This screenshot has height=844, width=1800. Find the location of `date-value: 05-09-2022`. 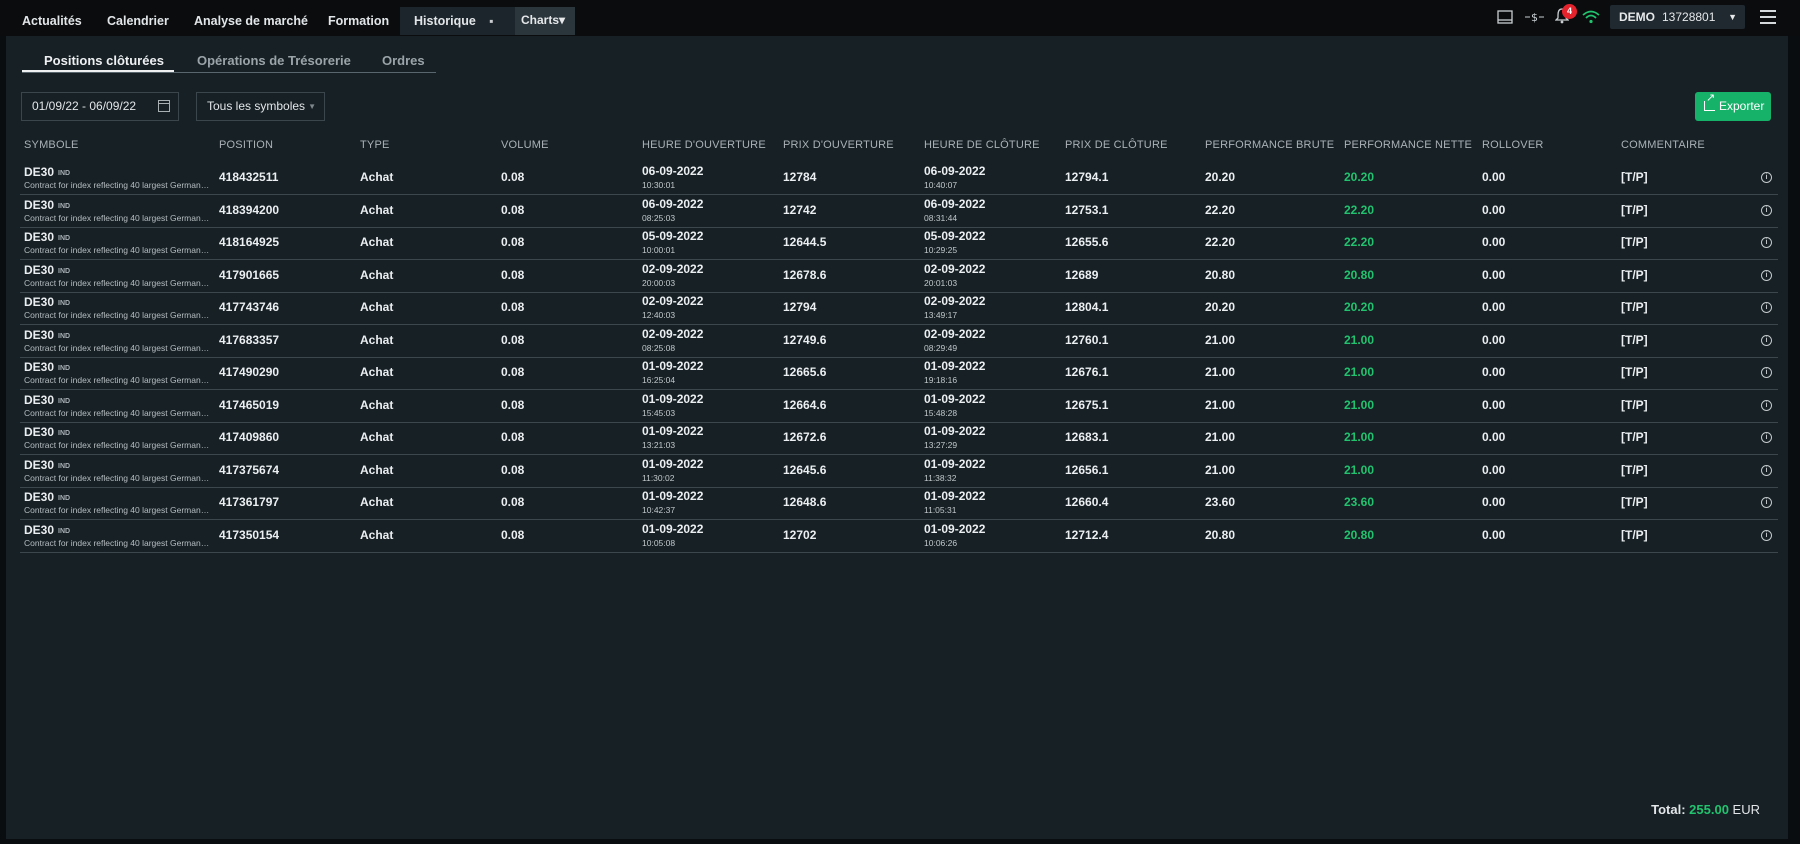

date-value: 05-09-2022 is located at coordinates (673, 236).